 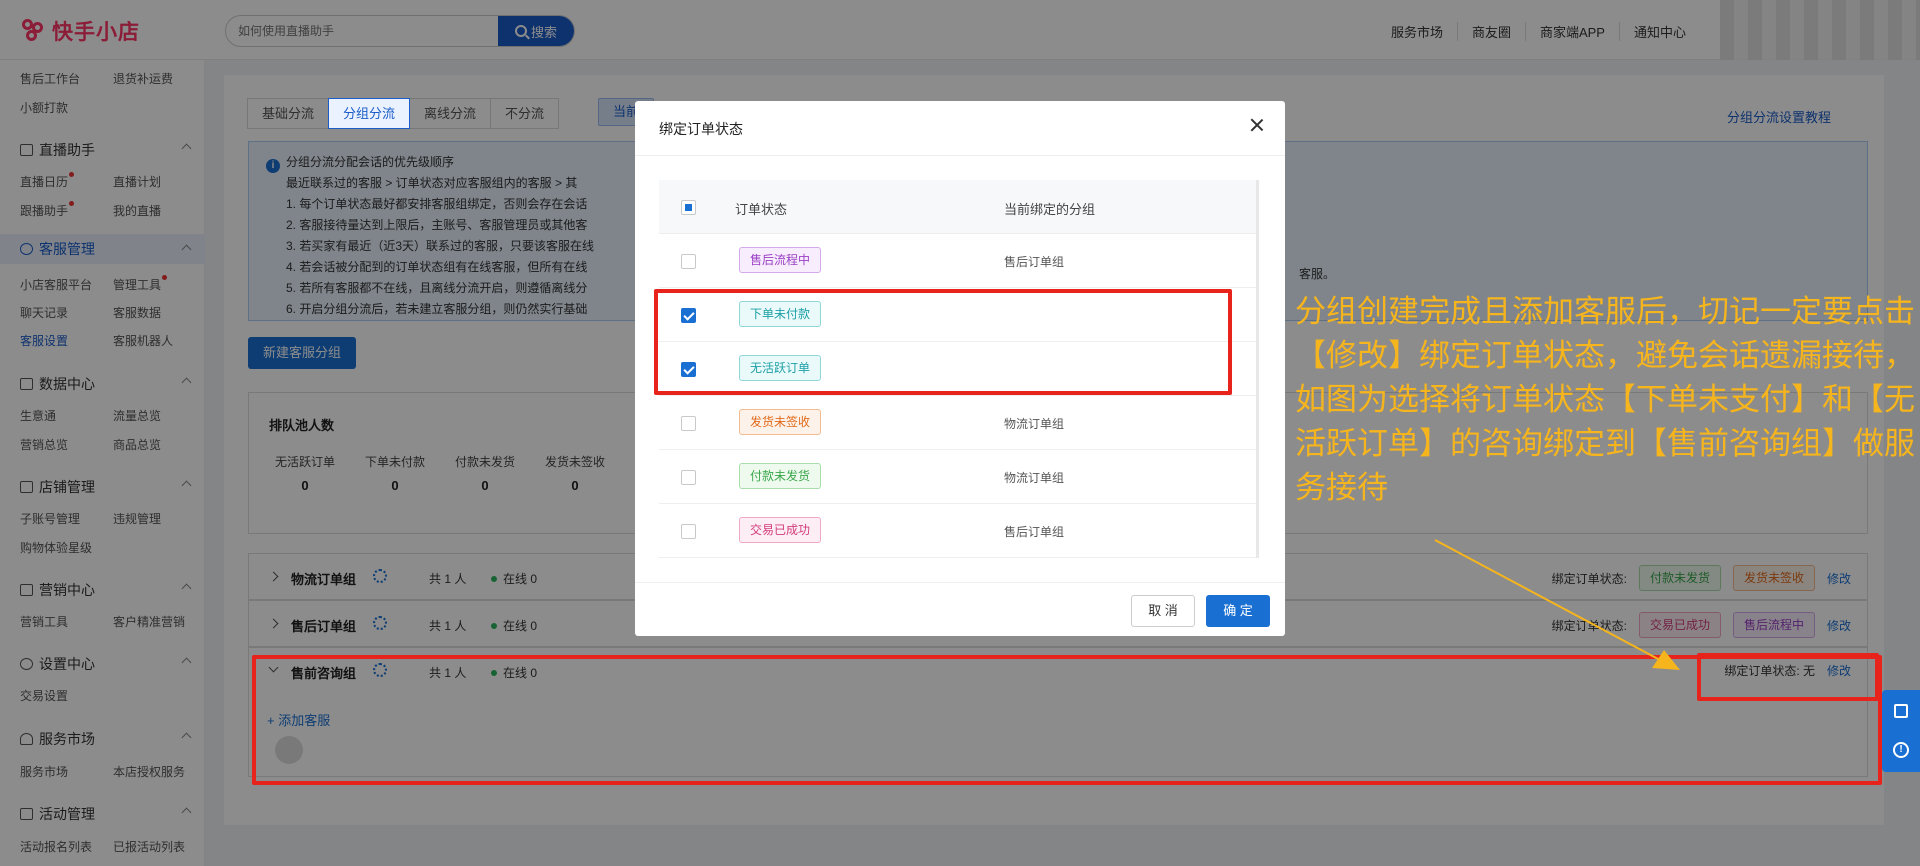 I want to click on status-tag: 交易已成功, so click(x=780, y=530).